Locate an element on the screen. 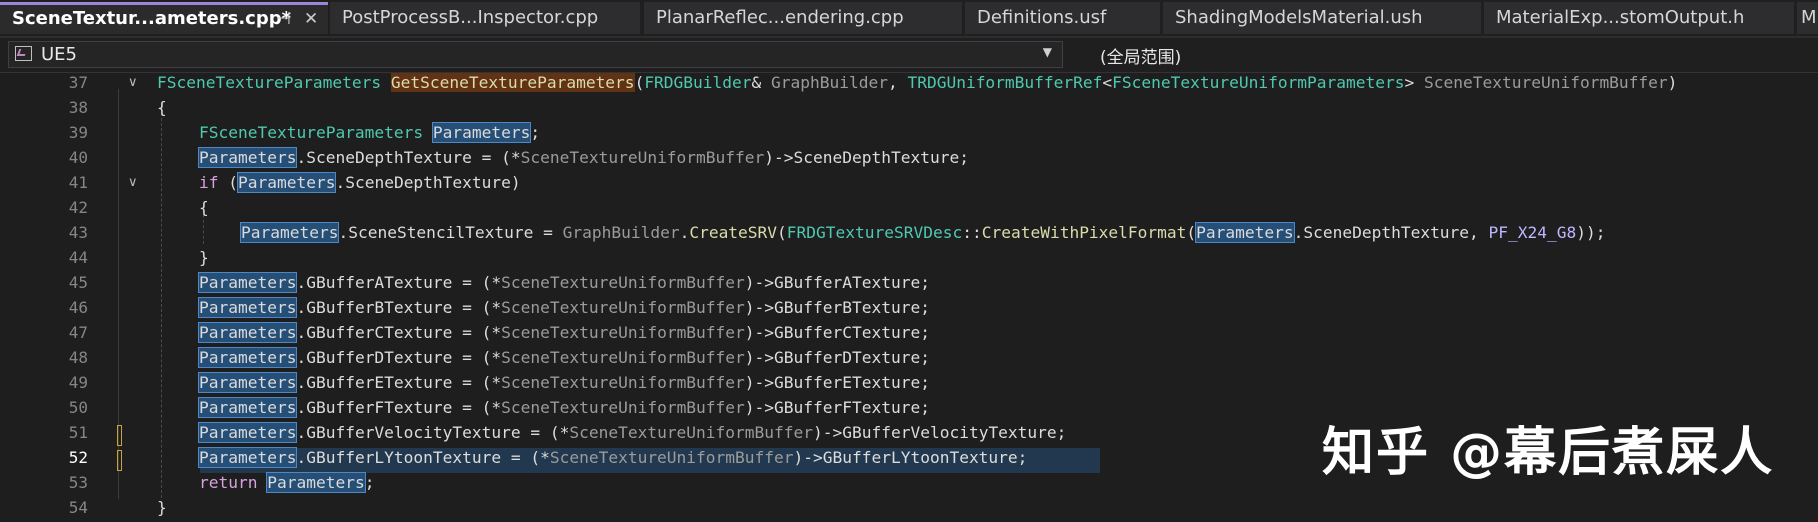  line-number: 45 is located at coordinates (78, 282).